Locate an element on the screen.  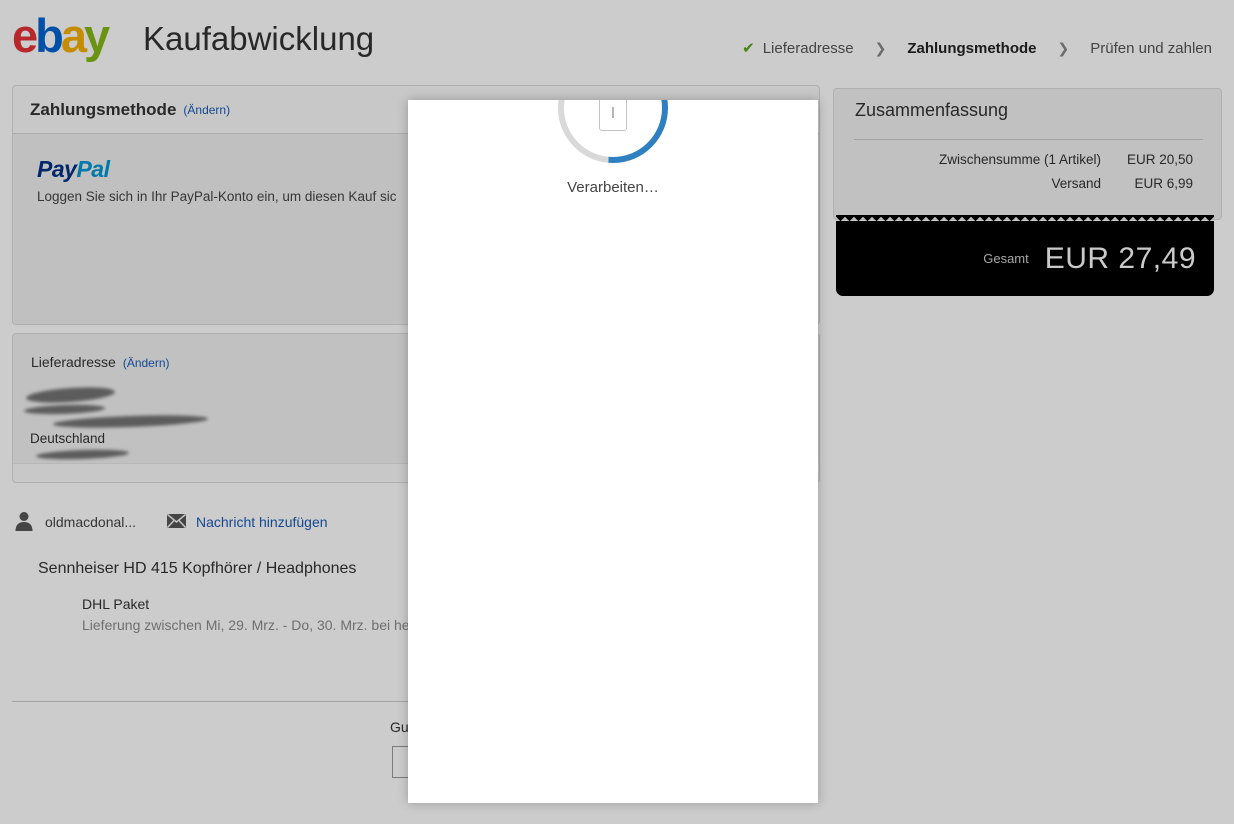
receipt-icon is located at coordinates (613, 115).